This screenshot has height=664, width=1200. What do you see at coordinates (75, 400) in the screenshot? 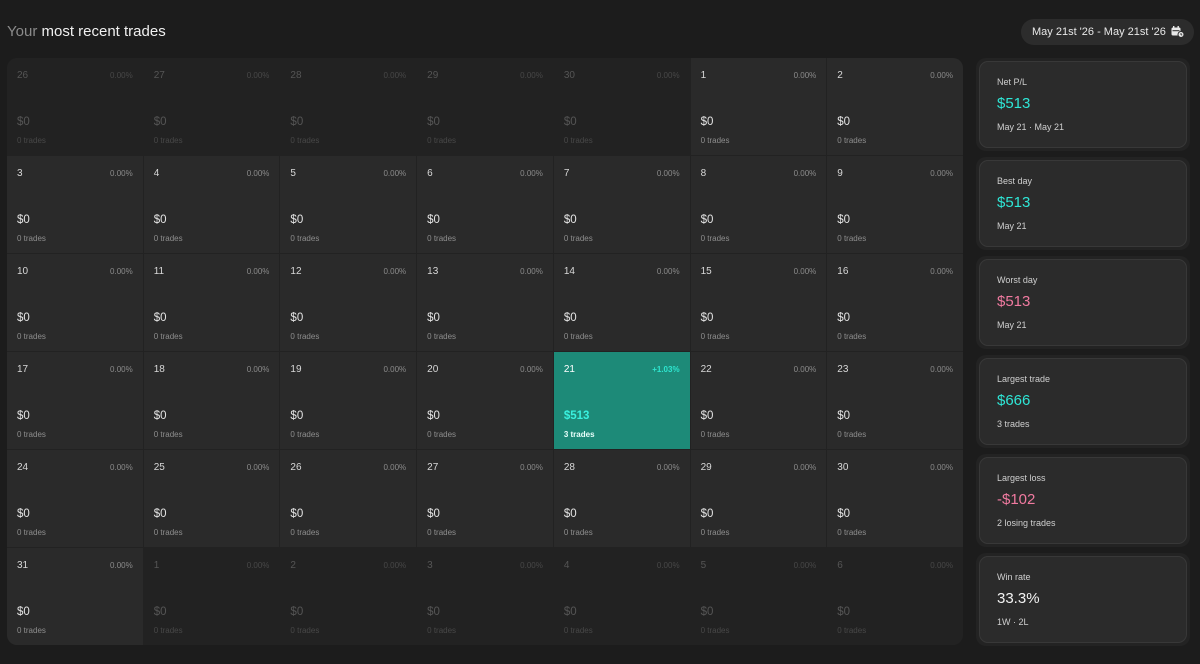
I see `calendar-day-cell: 17 0.00% $0 0 trades` at bounding box center [75, 400].